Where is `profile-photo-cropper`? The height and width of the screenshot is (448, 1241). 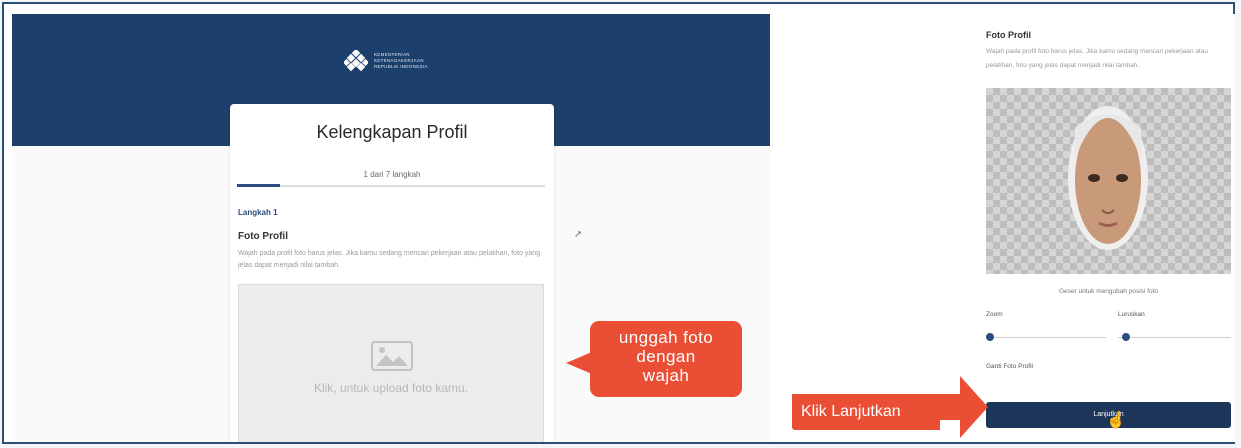 profile-photo-cropper is located at coordinates (1108, 181).